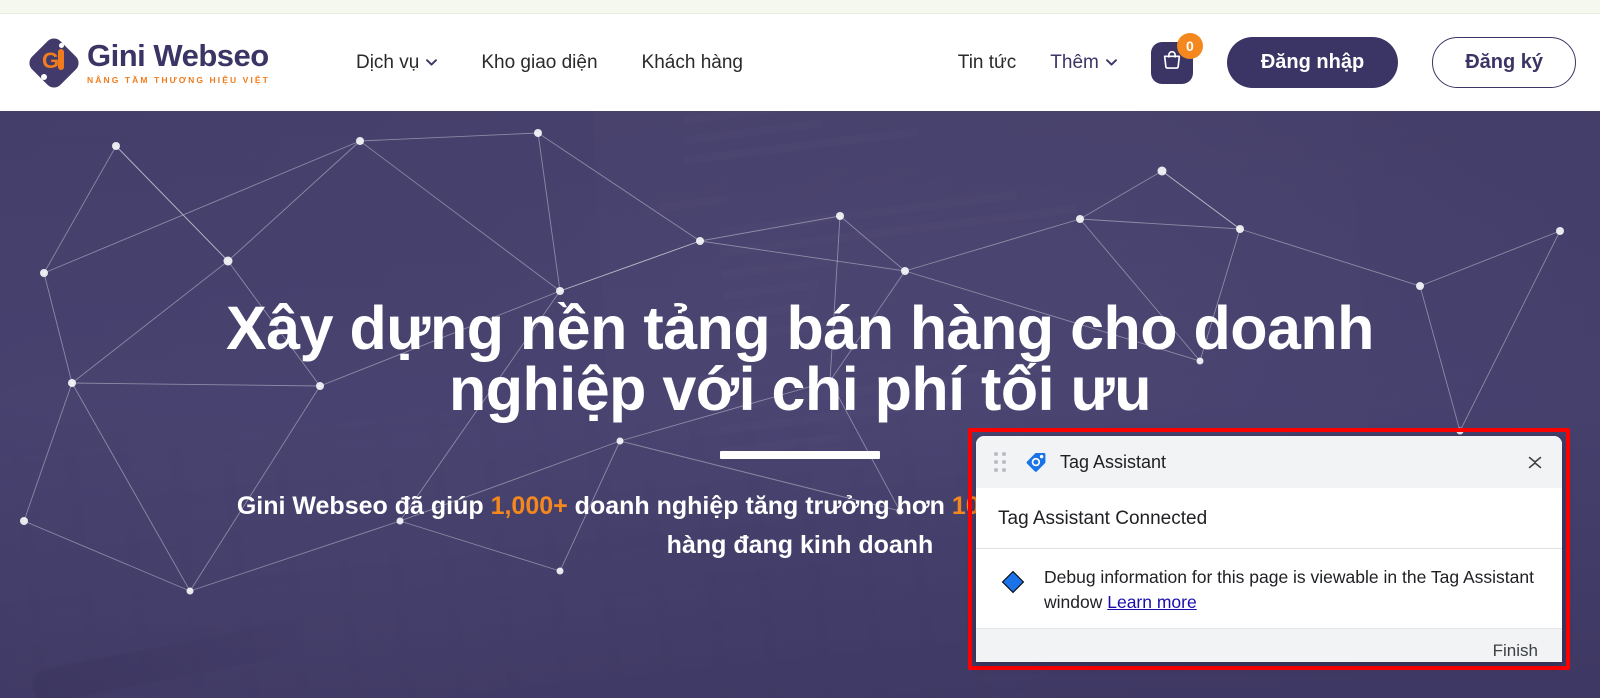 This screenshot has height=698, width=1600. I want to click on learn-more-link: Learn more, so click(1152, 602).